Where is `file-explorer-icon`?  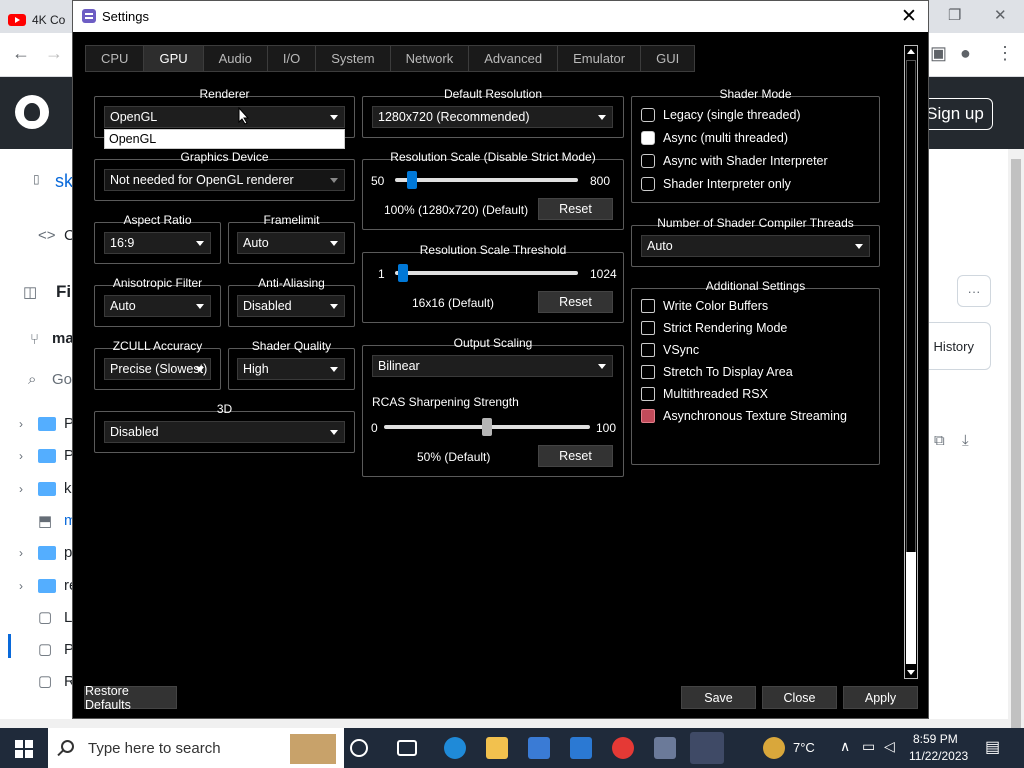
file-explorer-icon is located at coordinates (497, 748).